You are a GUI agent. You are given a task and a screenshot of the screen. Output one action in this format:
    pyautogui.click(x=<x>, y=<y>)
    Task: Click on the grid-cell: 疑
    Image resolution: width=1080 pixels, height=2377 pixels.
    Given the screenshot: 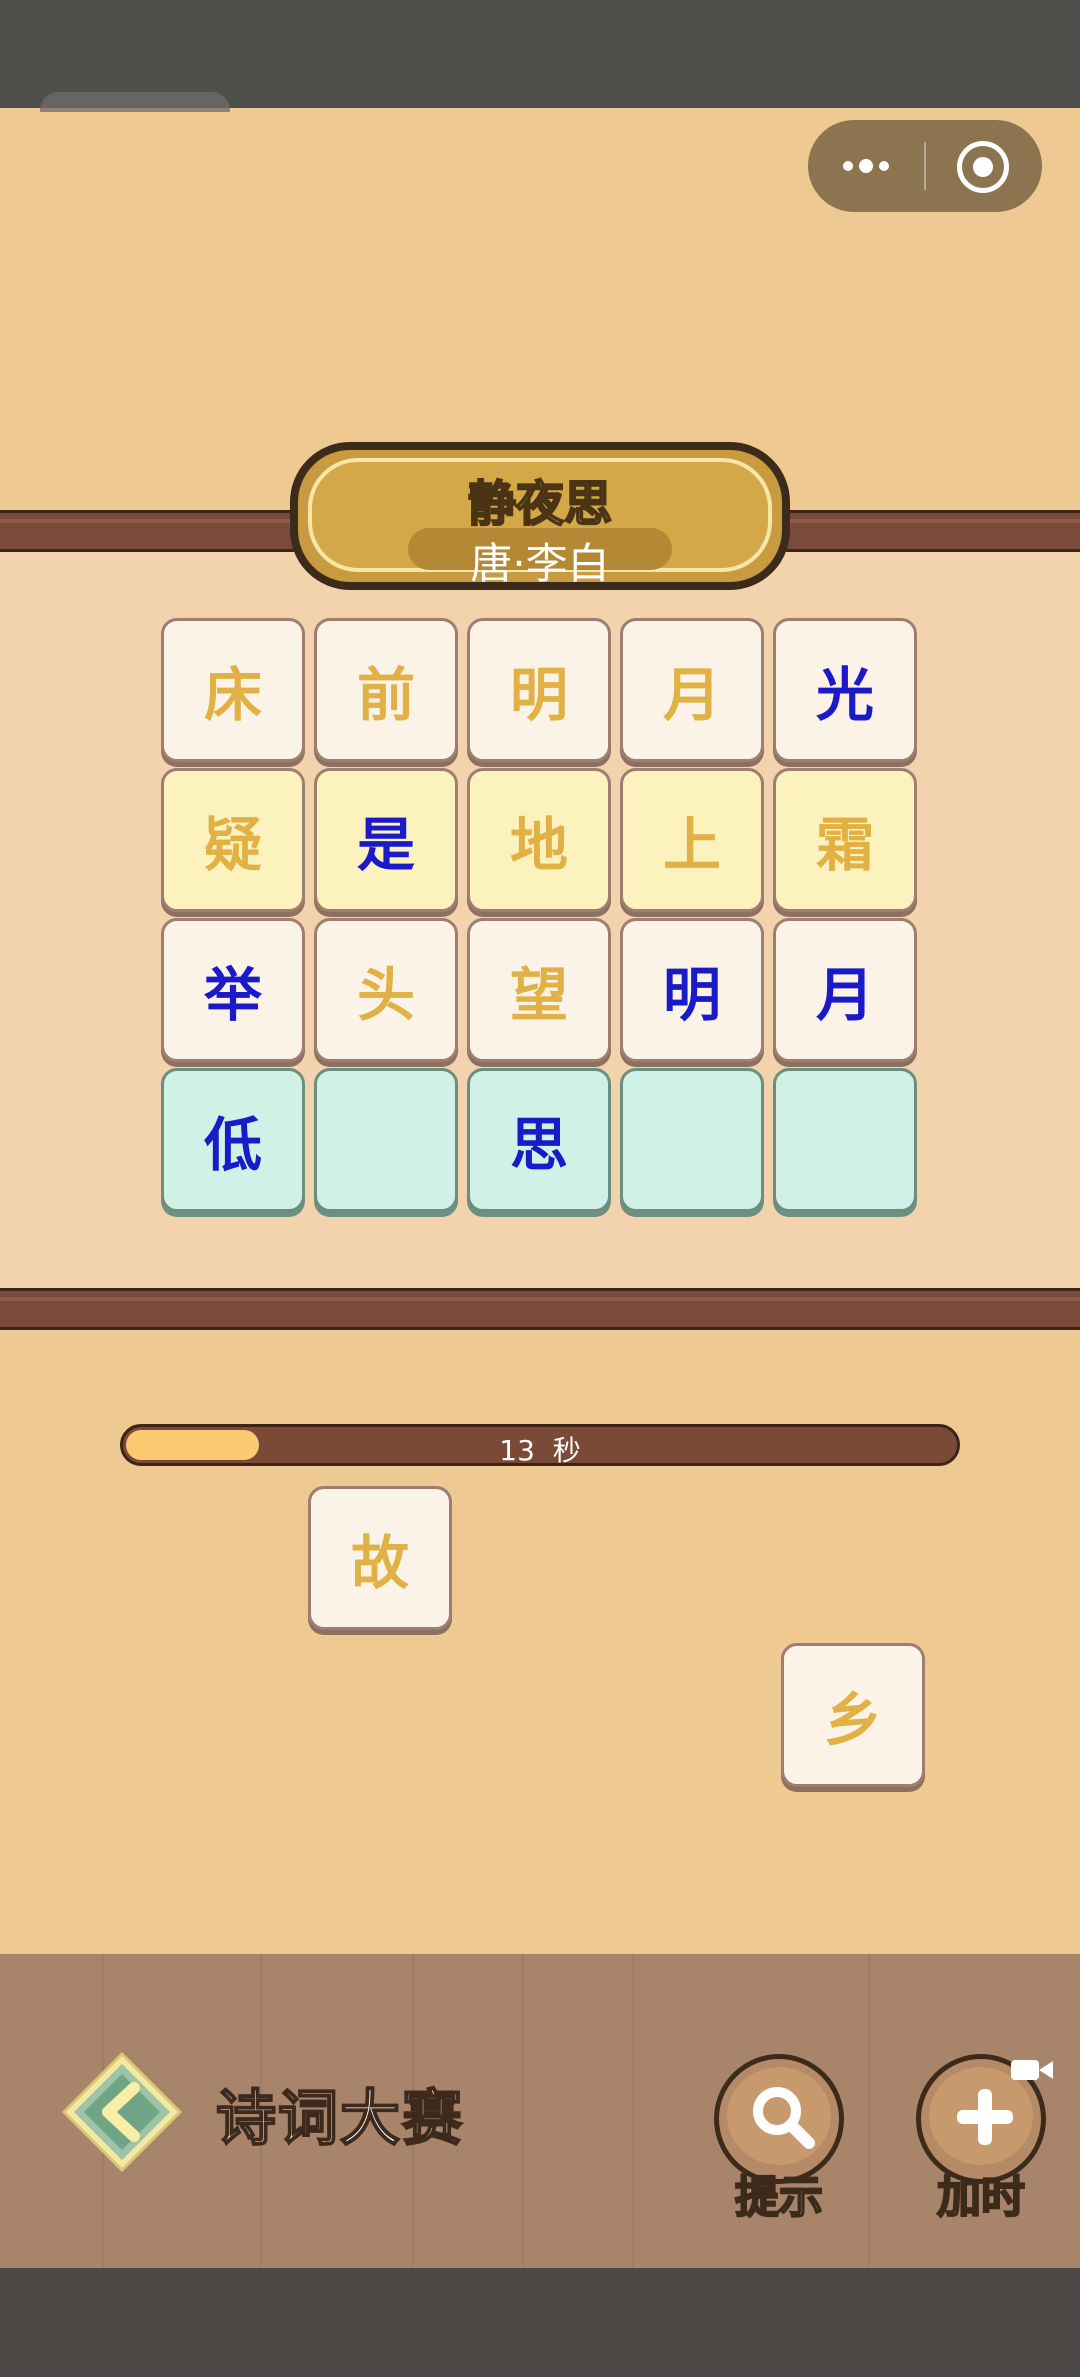 What is the action you would take?
    pyautogui.click(x=233, y=840)
    